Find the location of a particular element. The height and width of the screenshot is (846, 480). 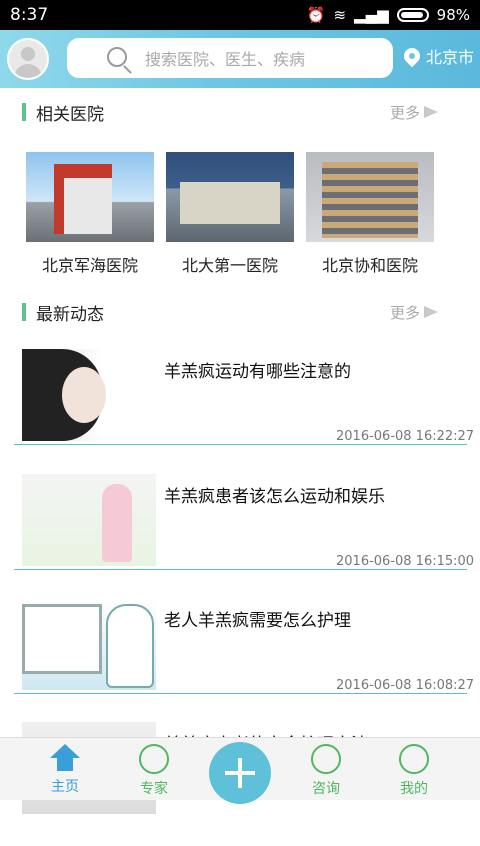

tab-home-label: 主页 is located at coordinates (65, 787).